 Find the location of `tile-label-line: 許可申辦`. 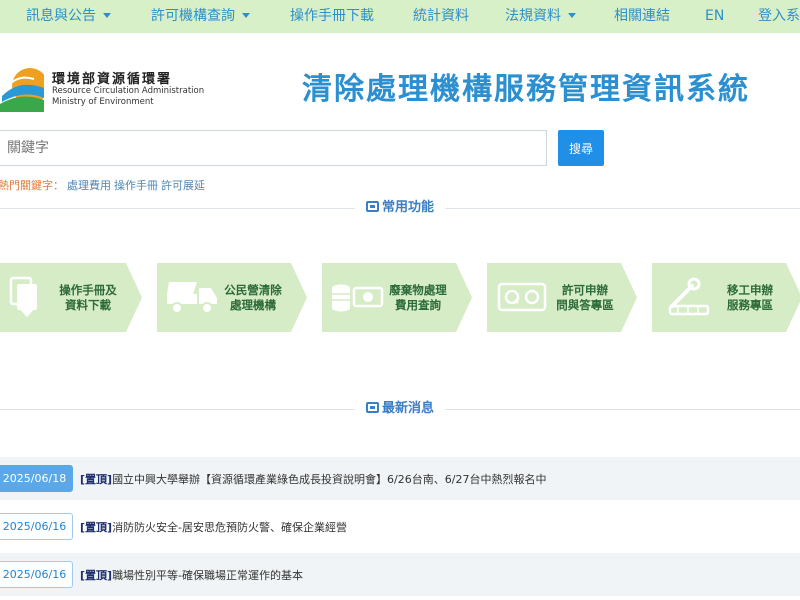

tile-label-line: 許可申辦 is located at coordinates (585, 290).